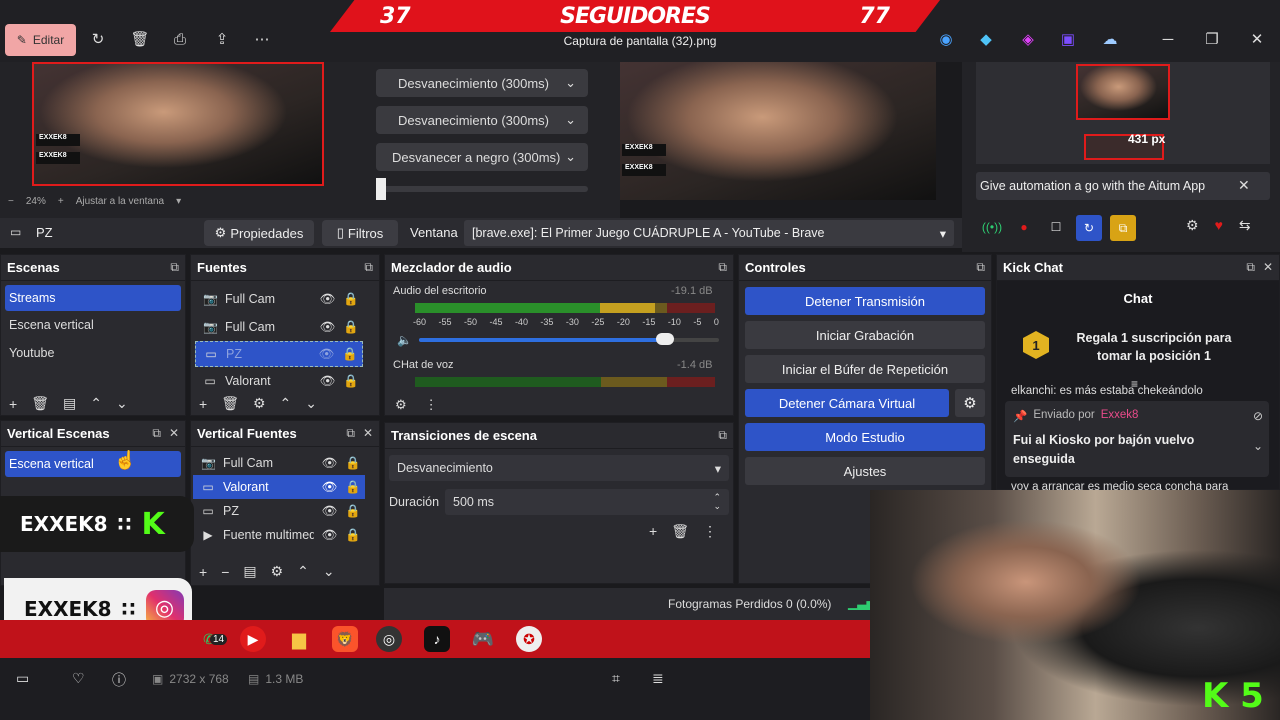 This screenshot has height=720, width=1280. What do you see at coordinates (482, 189) in the screenshot?
I see `tbar-slider` at bounding box center [482, 189].